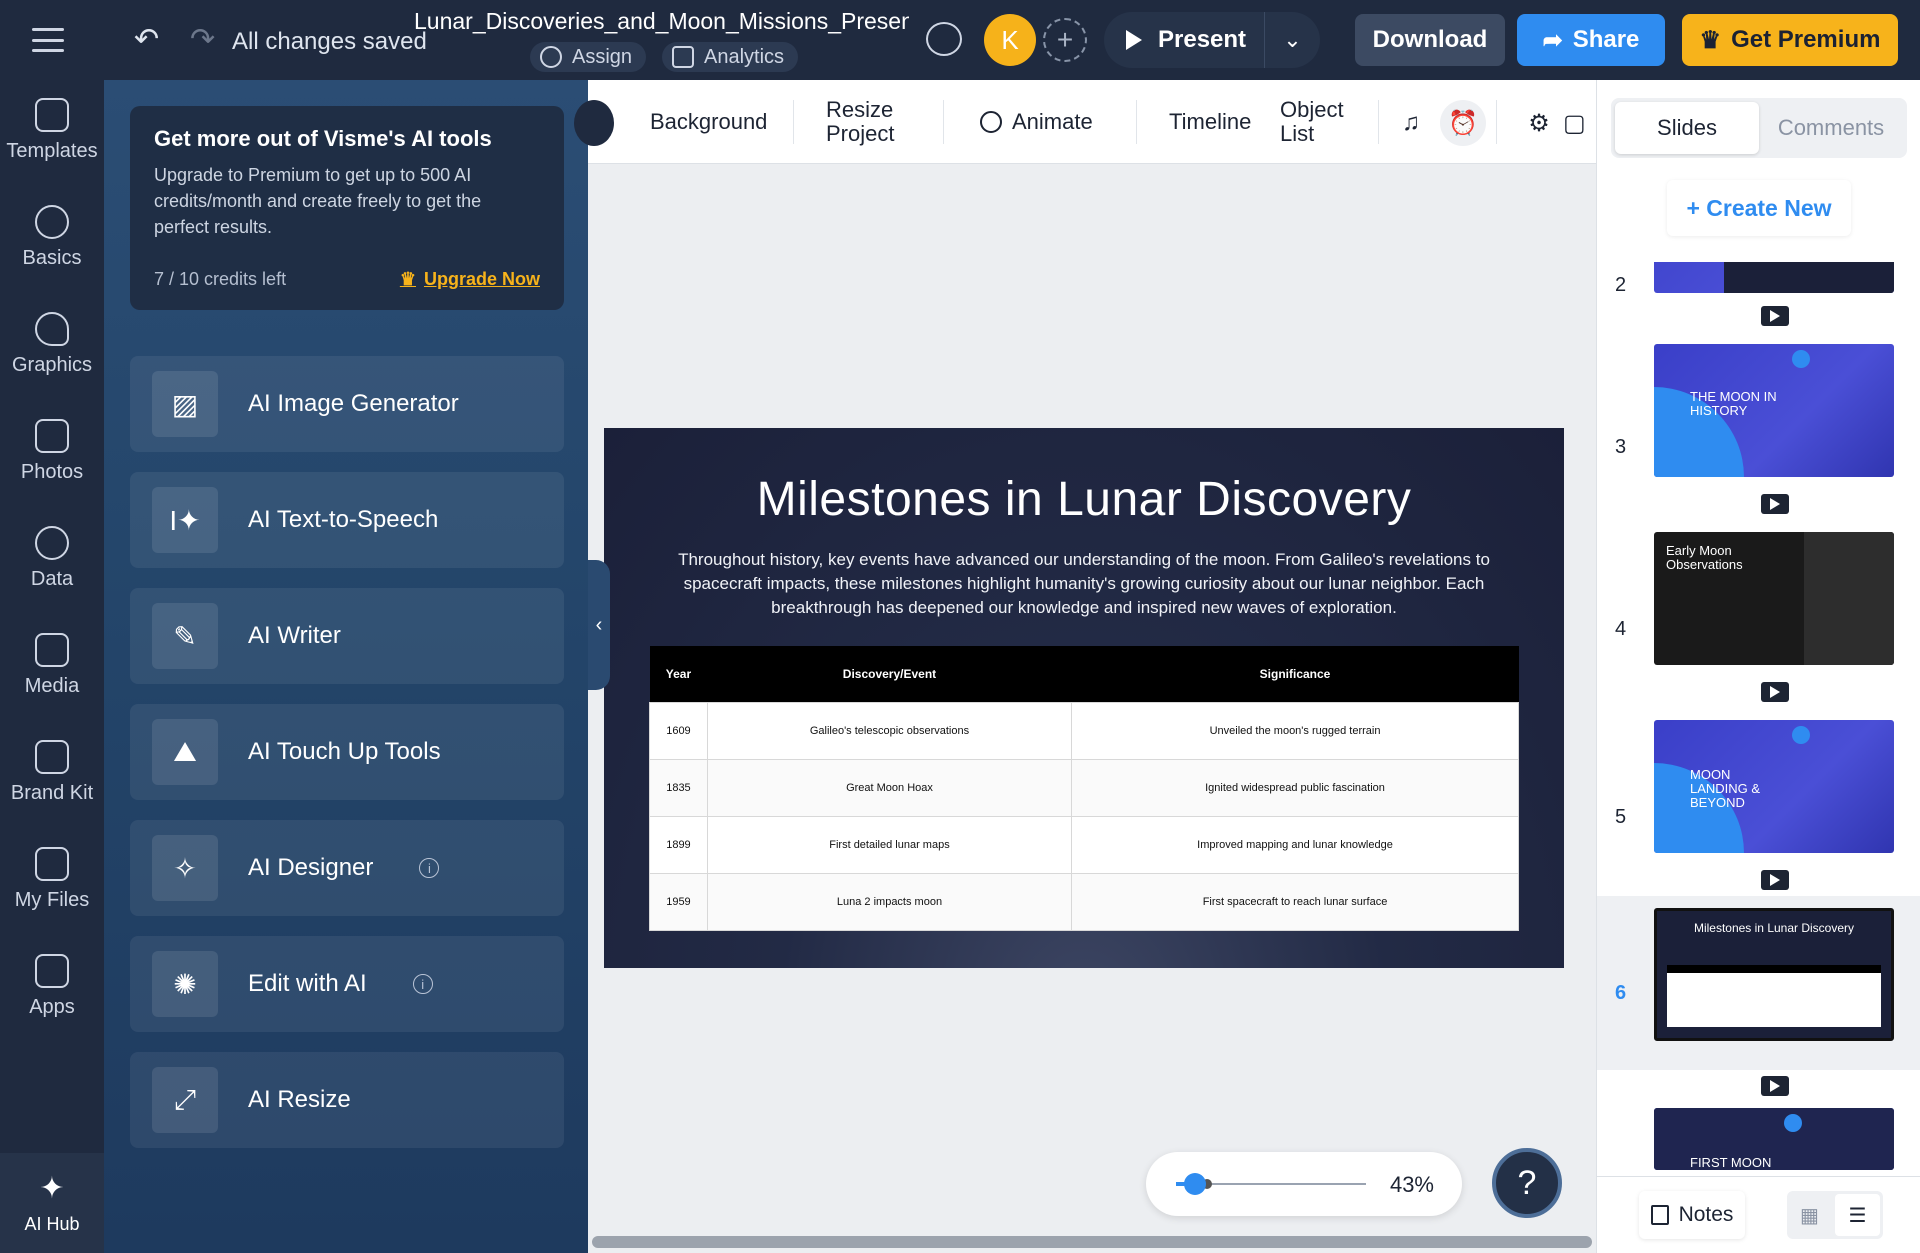 This screenshot has width=1920, height=1253. I want to click on slide-thumbnail: Early Moon Observations, so click(1774, 598).